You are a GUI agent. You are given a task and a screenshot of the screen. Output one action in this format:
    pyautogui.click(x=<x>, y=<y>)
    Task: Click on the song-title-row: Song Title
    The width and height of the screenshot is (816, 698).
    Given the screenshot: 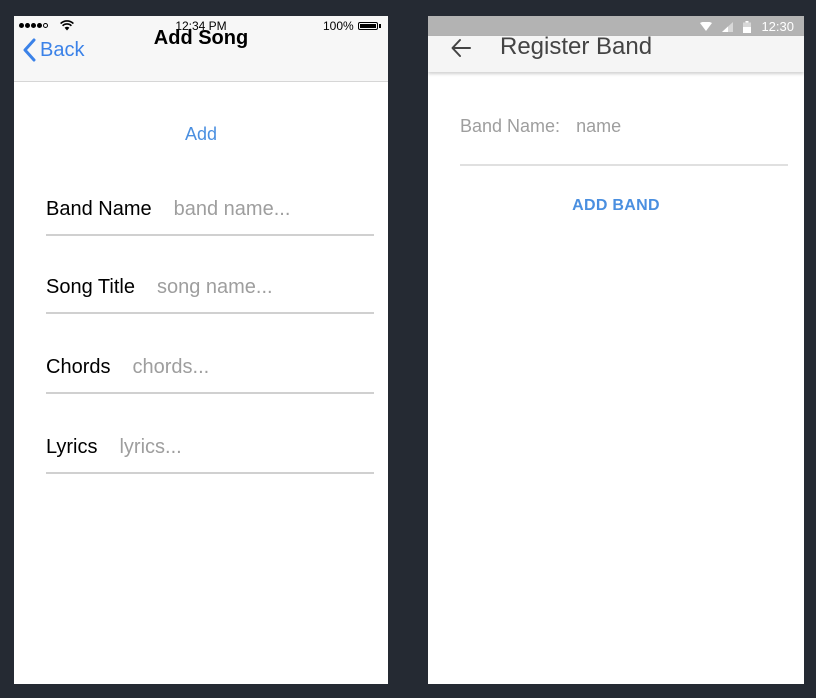 What is the action you would take?
    pyautogui.click(x=210, y=288)
    